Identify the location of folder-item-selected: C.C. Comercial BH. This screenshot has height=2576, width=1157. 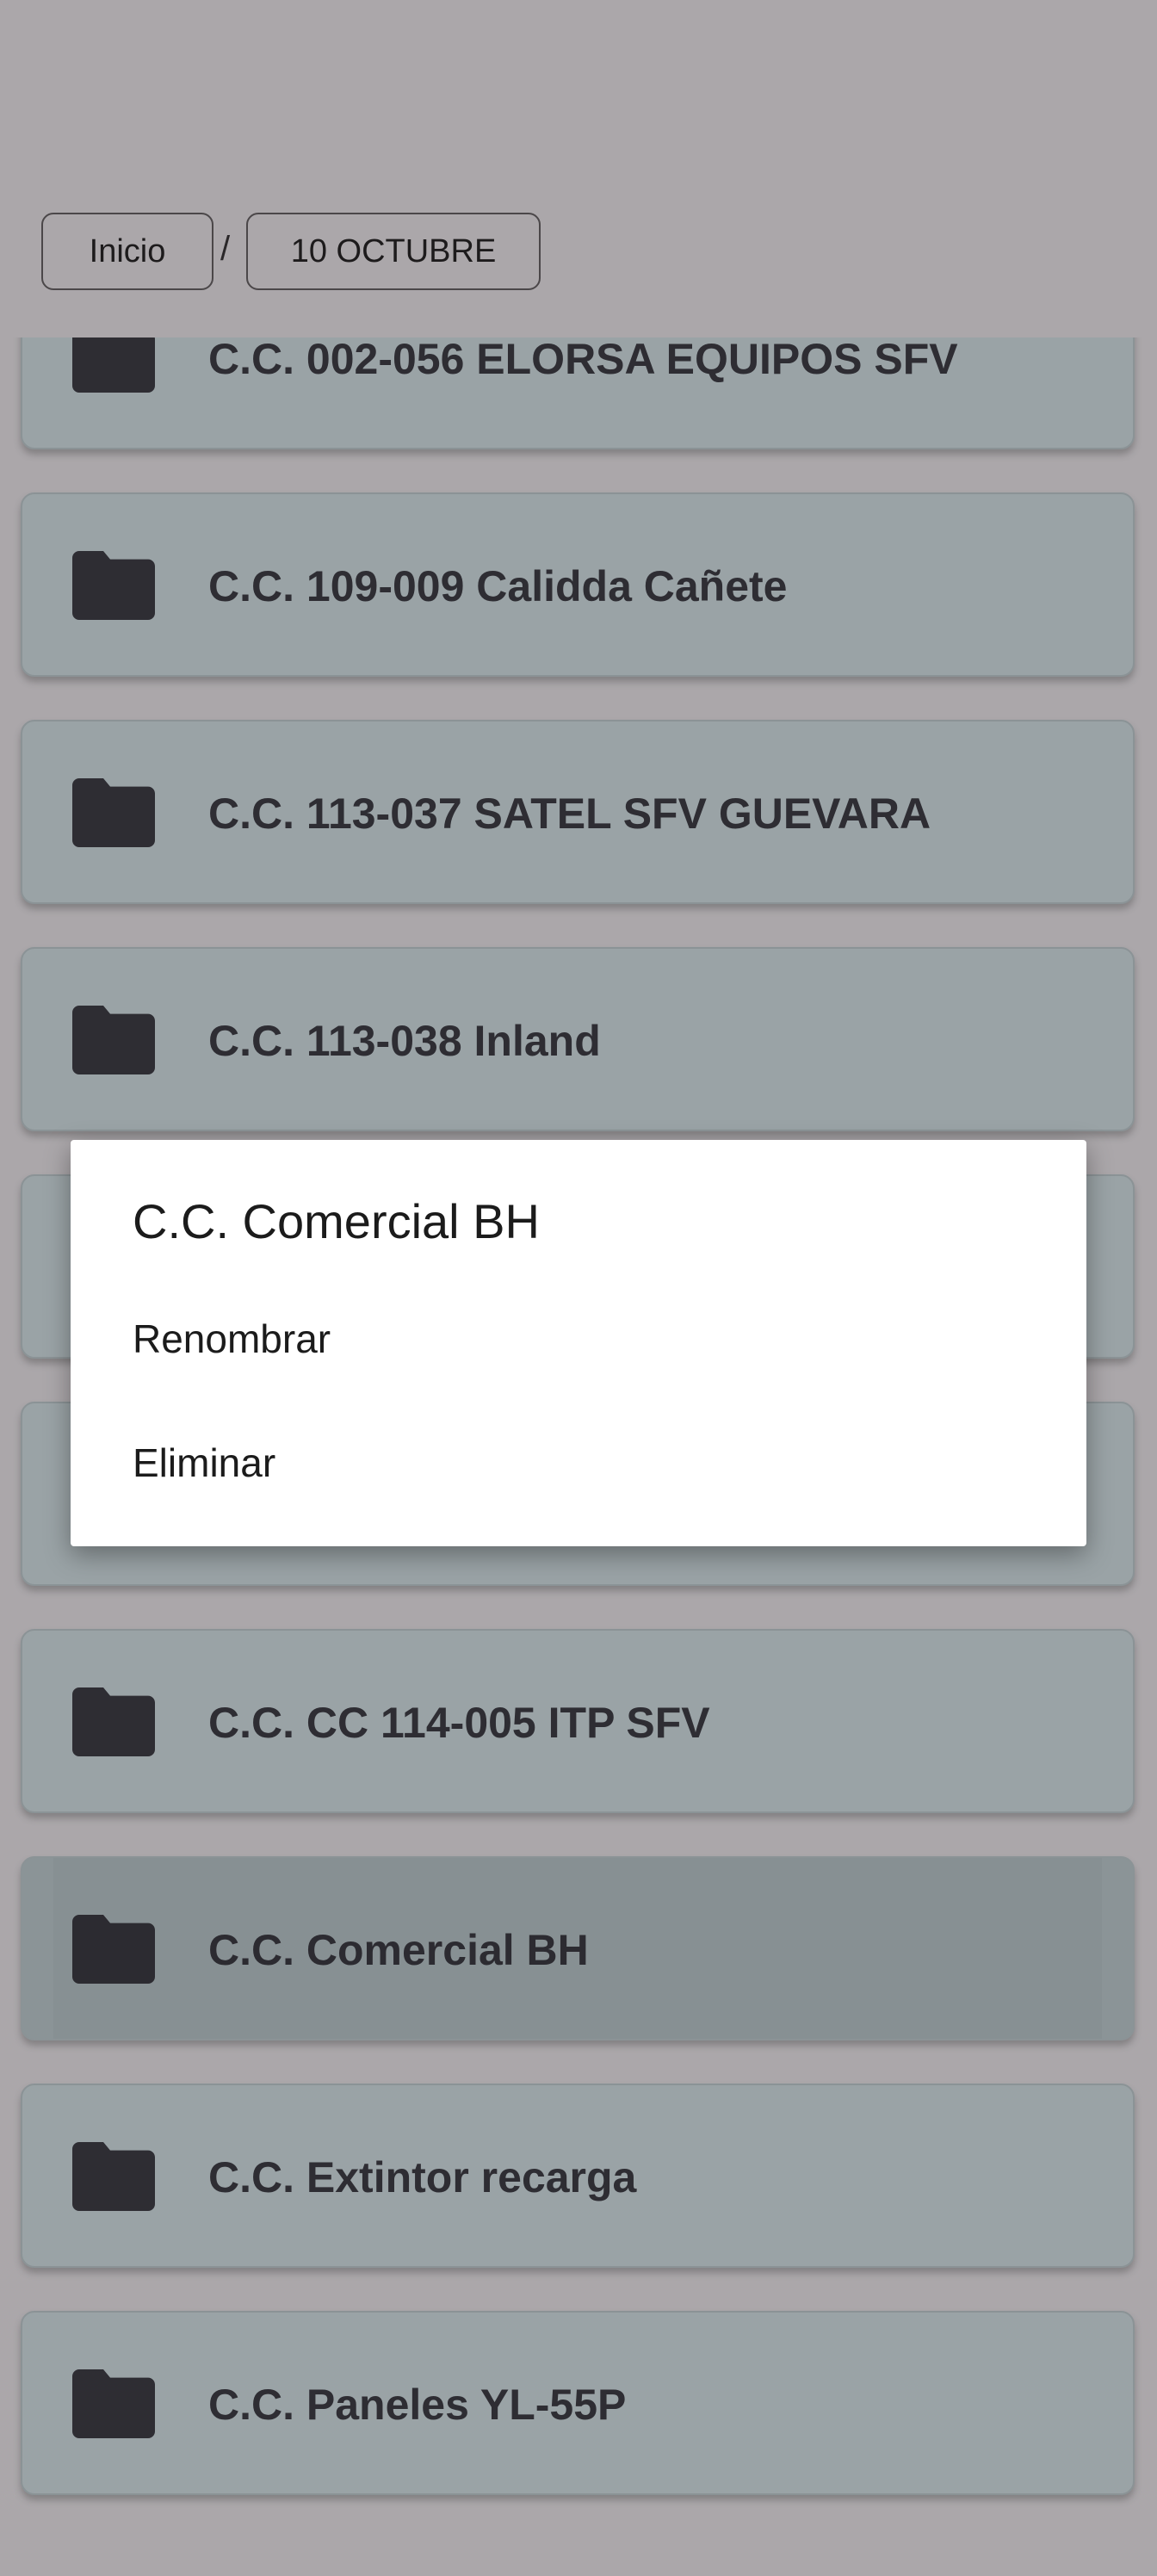
(578, 1948).